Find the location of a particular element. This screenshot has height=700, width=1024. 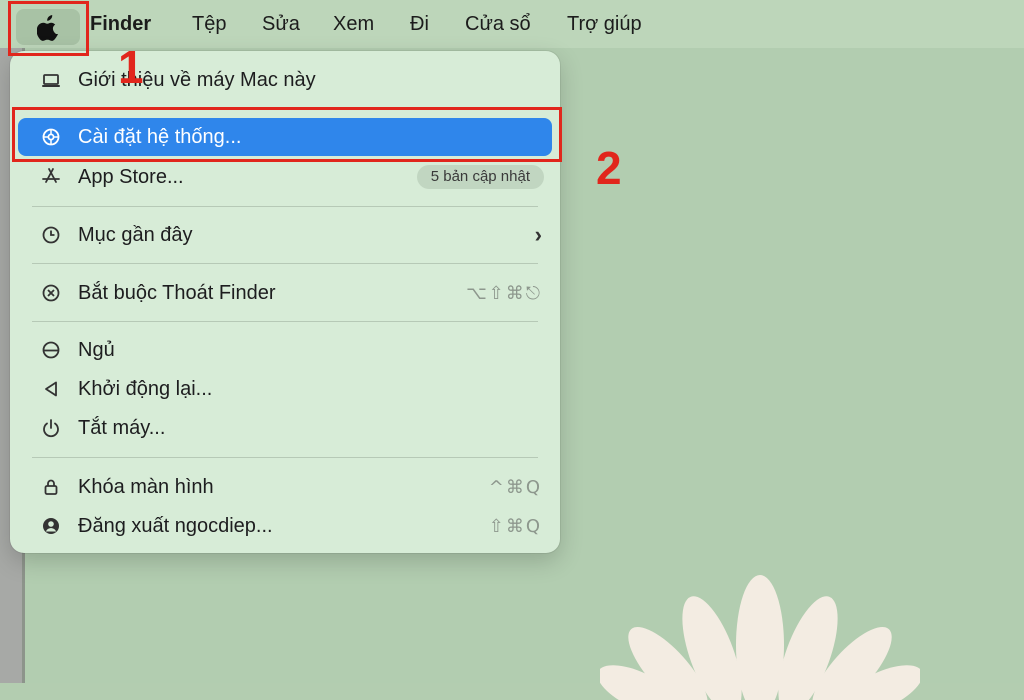

force-quit-icon is located at coordinates (51, 293).